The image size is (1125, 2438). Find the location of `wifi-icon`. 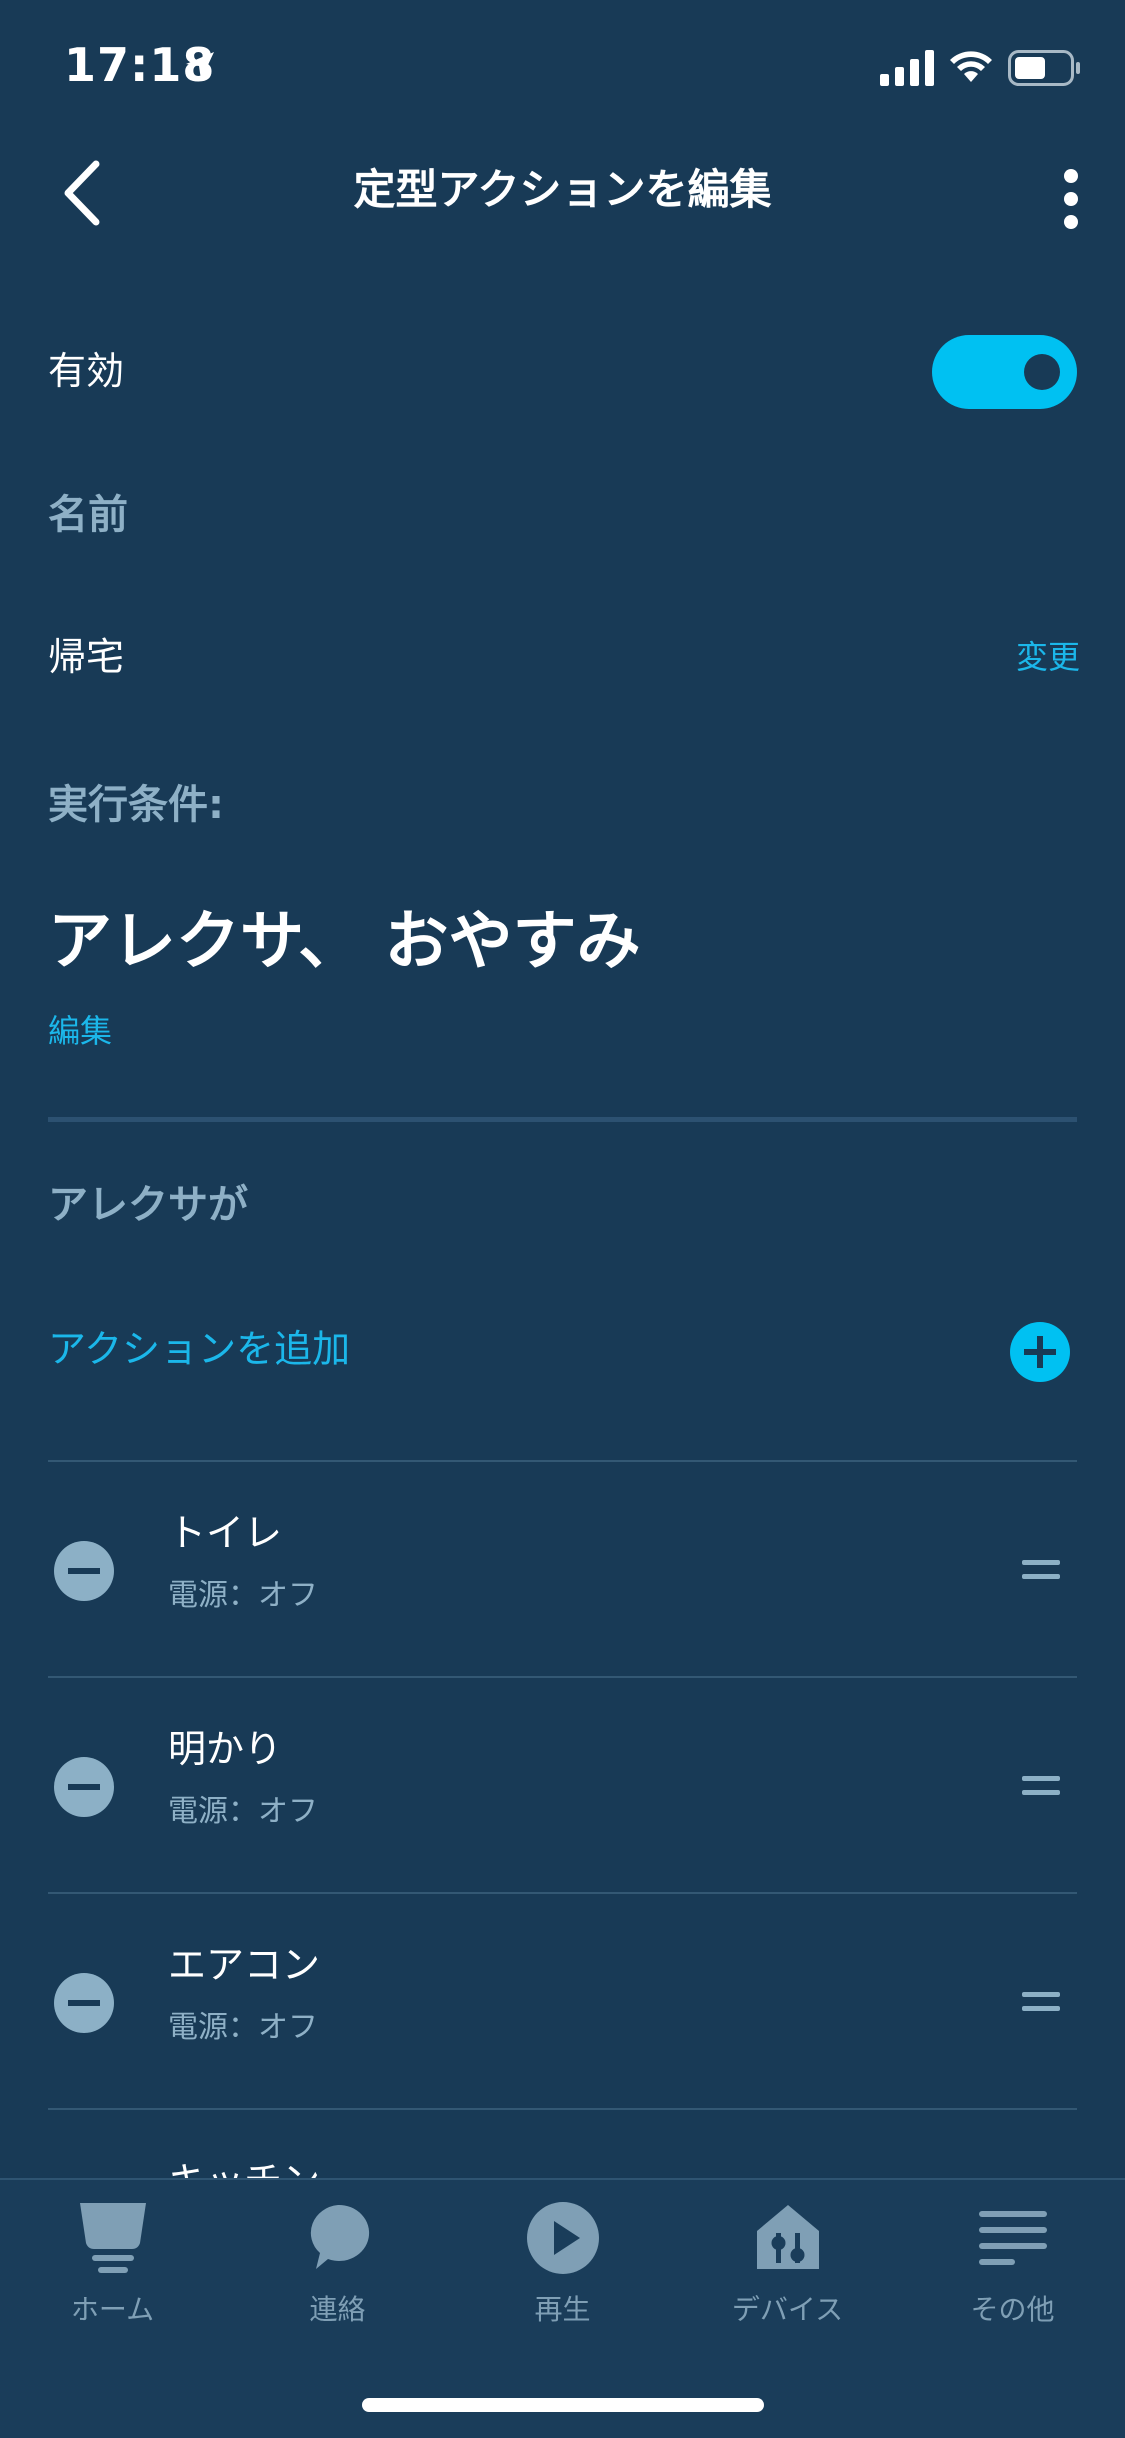

wifi-icon is located at coordinates (971, 66).